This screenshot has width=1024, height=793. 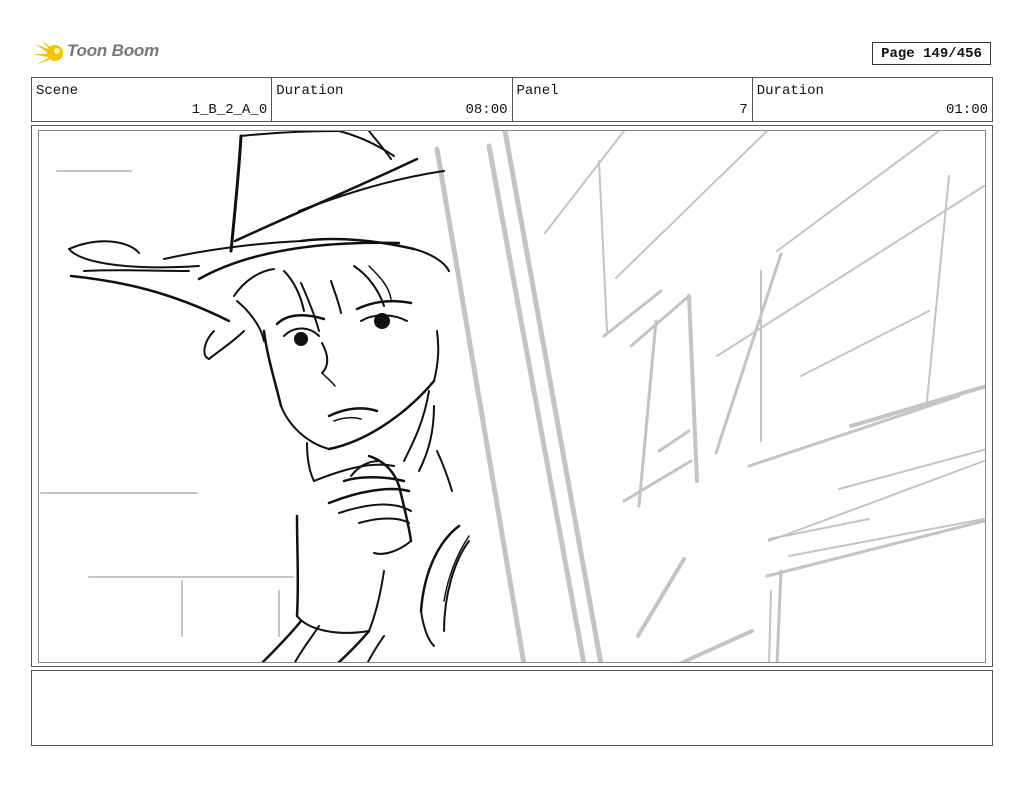 What do you see at coordinates (633, 99) in the screenshot?
I see `panel-cell: Panel 7` at bounding box center [633, 99].